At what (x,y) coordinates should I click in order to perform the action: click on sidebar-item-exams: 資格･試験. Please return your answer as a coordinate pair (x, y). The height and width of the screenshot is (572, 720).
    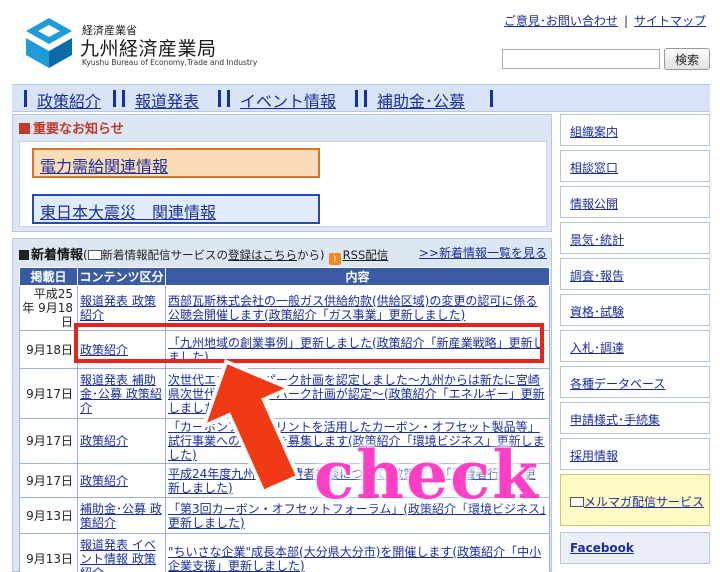
    Looking at the image, I should click on (635, 310).